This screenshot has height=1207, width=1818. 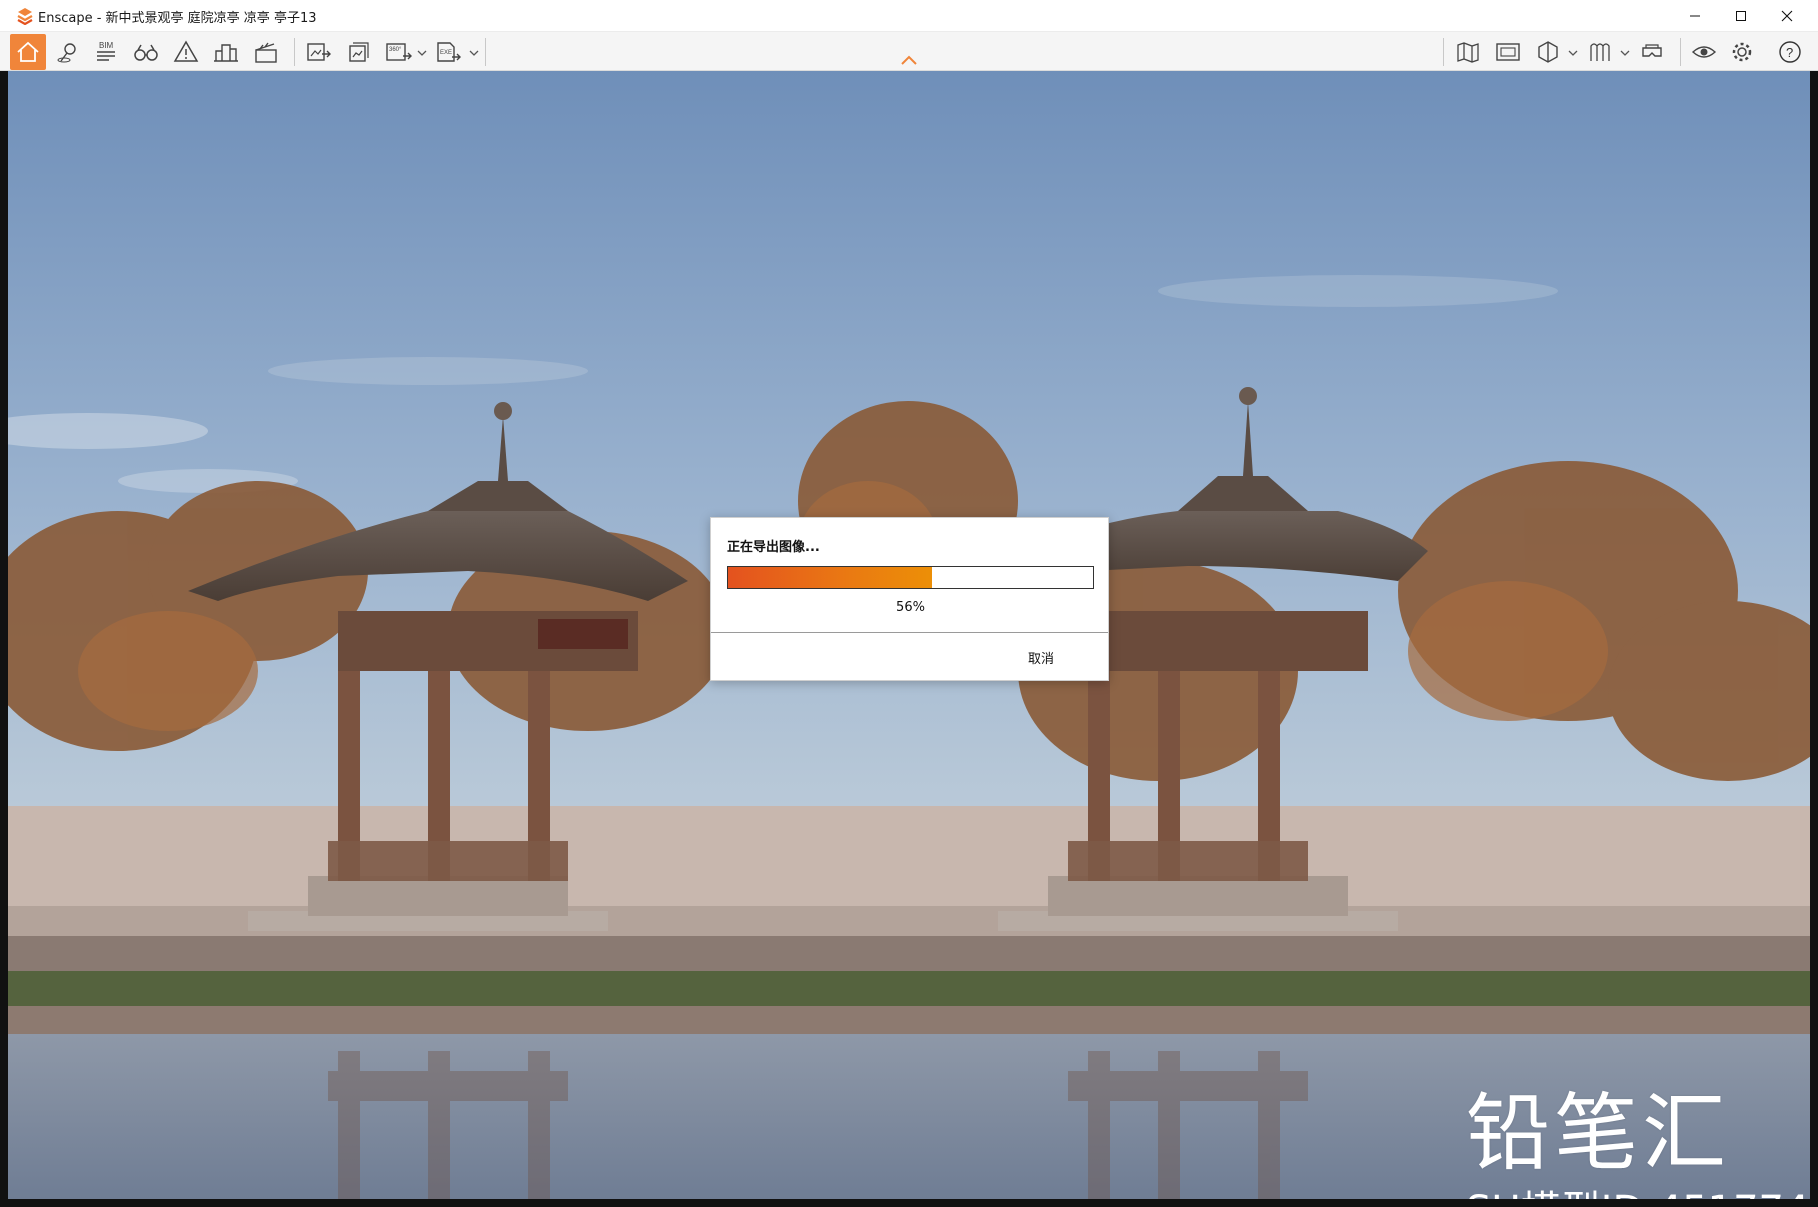 I want to click on visibility-button, so click(x=1704, y=52).